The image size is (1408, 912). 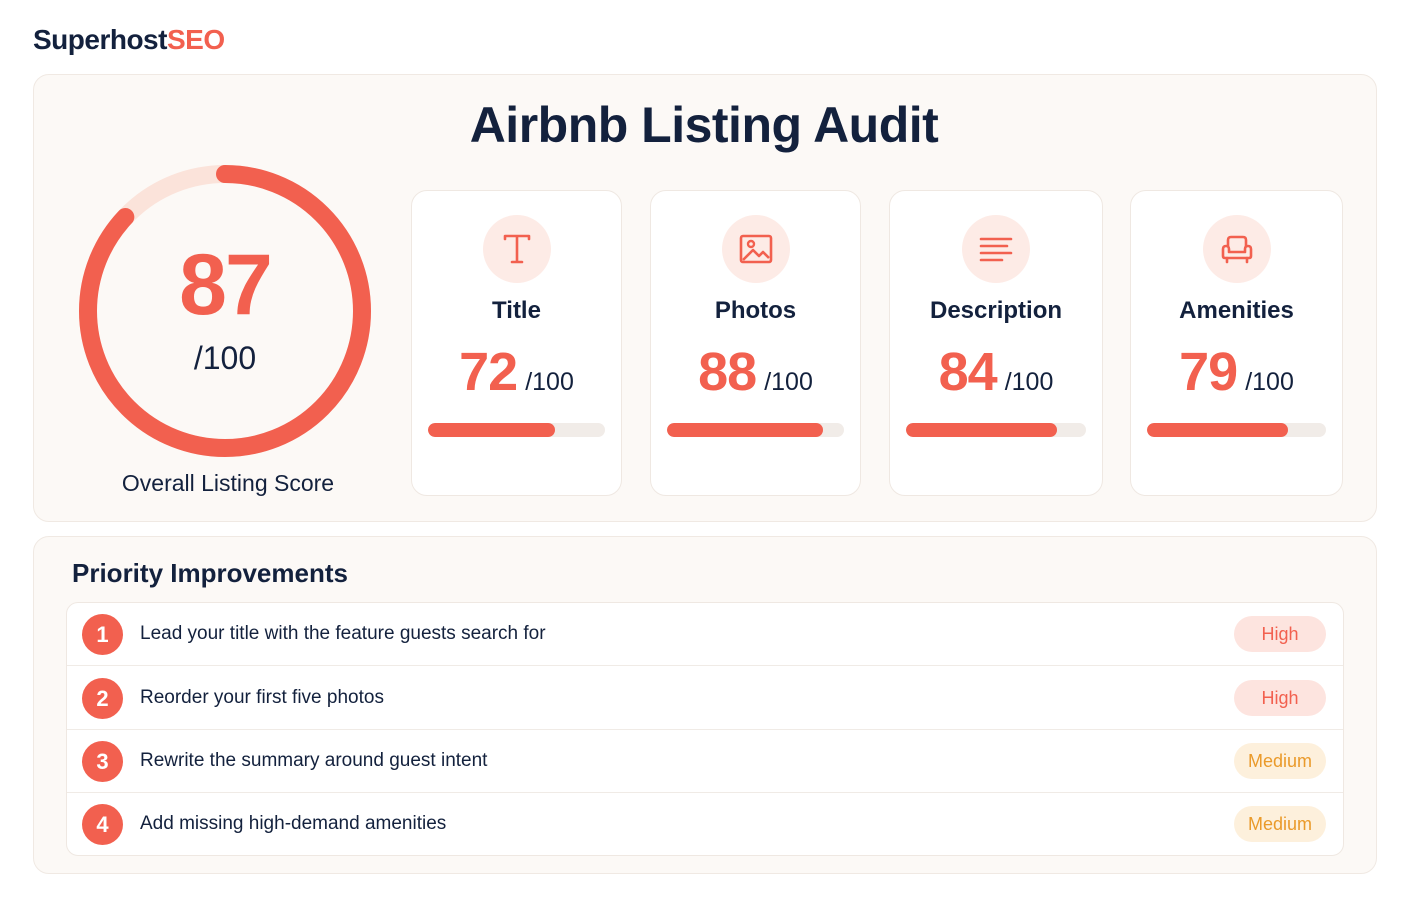 I want to click on card-scoreline: 79/100, so click(x=1236, y=372).